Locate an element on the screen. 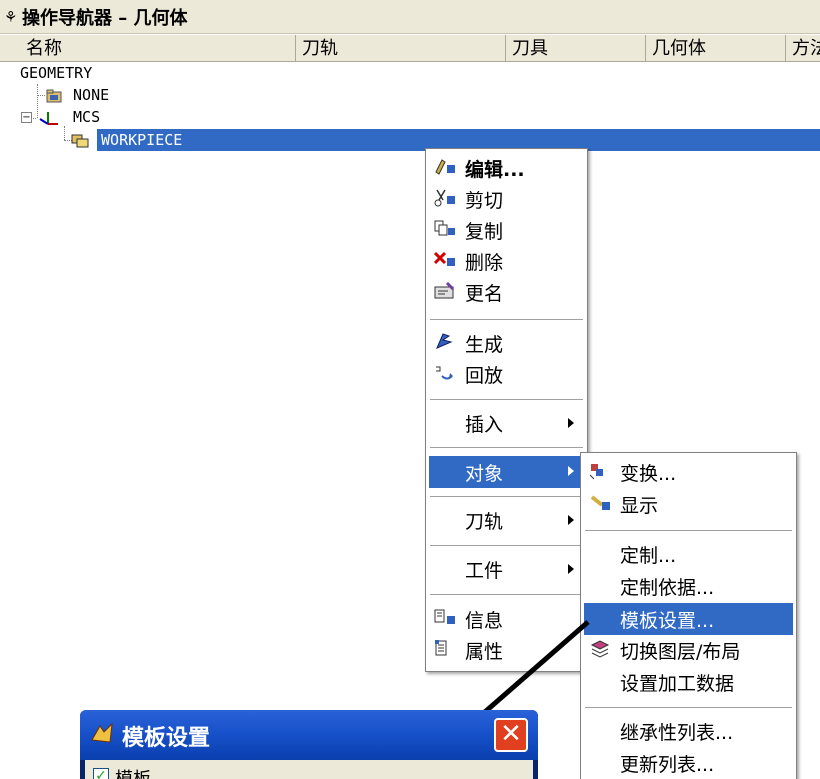 The width and height of the screenshot is (820, 779). dialog-body: ✓ 模板 is located at coordinates (309, 769).